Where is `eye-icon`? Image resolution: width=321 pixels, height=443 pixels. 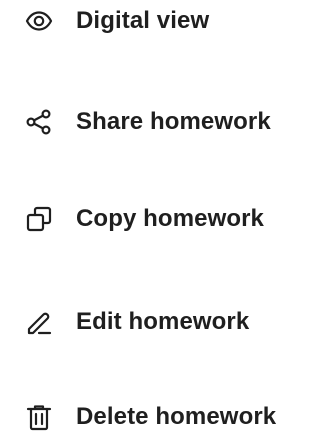
eye-icon is located at coordinates (39, 21).